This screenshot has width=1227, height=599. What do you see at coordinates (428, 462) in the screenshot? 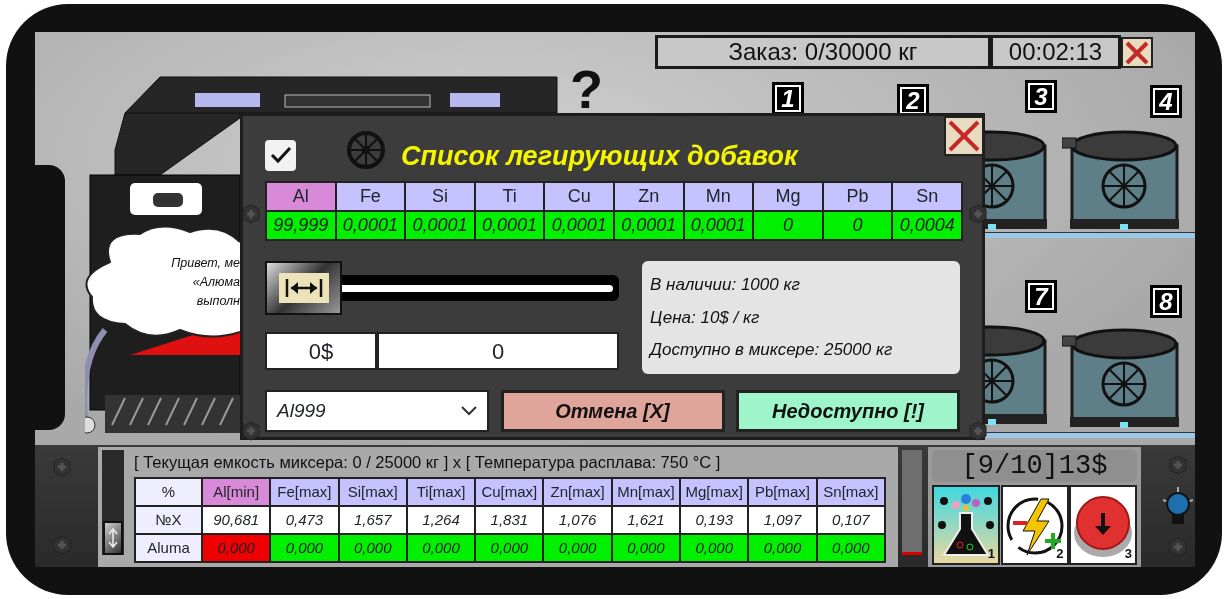
I see `mixer-status: [ Текущая емкость миксера: 0 / 25000 кг ] x [ Температура расплава: 750 °C ]` at bounding box center [428, 462].